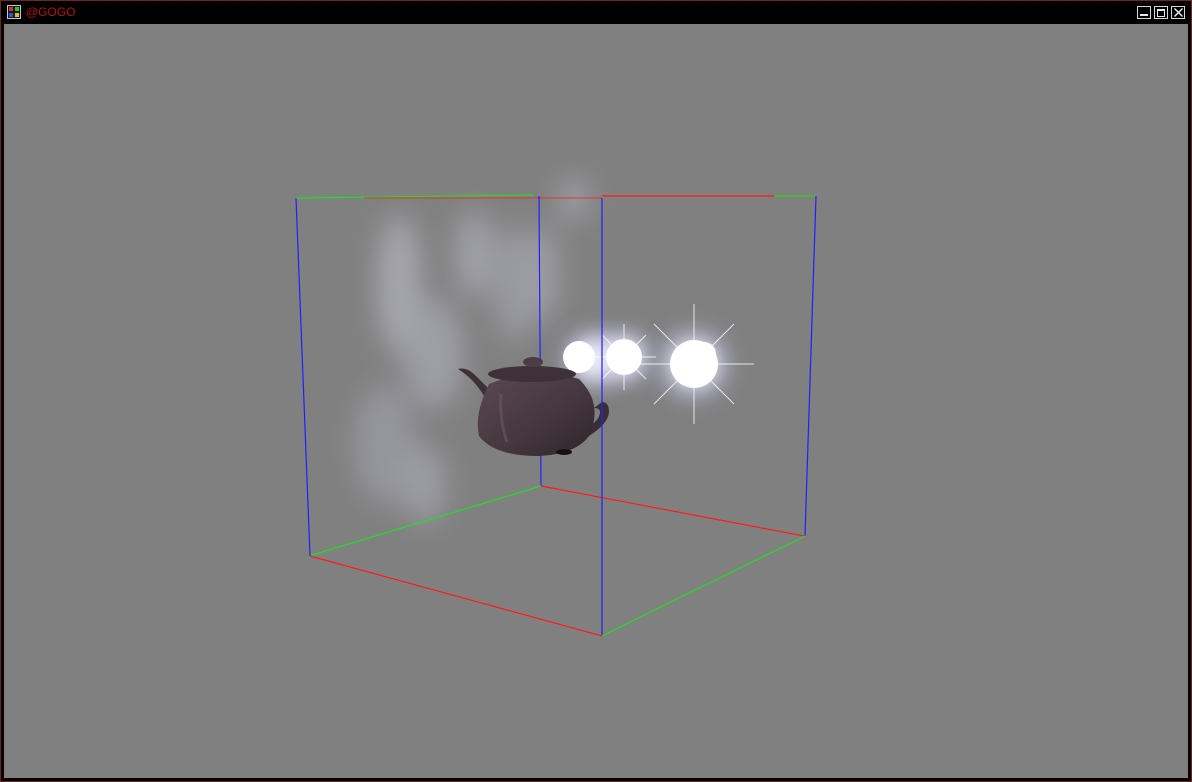 This screenshot has height=782, width=1192. What do you see at coordinates (51, 12) in the screenshot?
I see `window-title: @GOGO` at bounding box center [51, 12].